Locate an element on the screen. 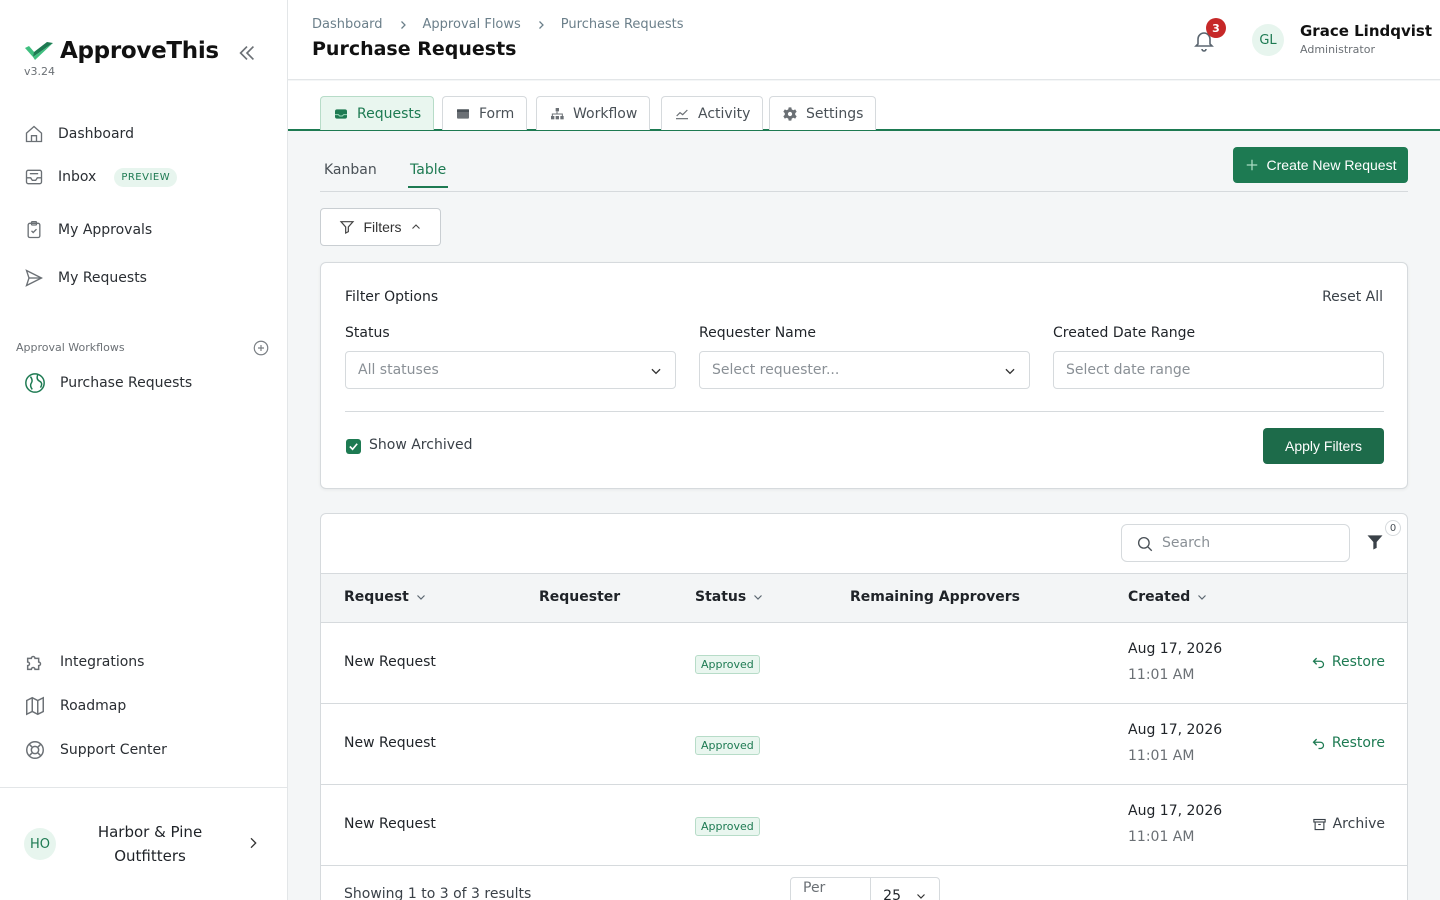  nav-support-center: Support Center is located at coordinates (95, 750).